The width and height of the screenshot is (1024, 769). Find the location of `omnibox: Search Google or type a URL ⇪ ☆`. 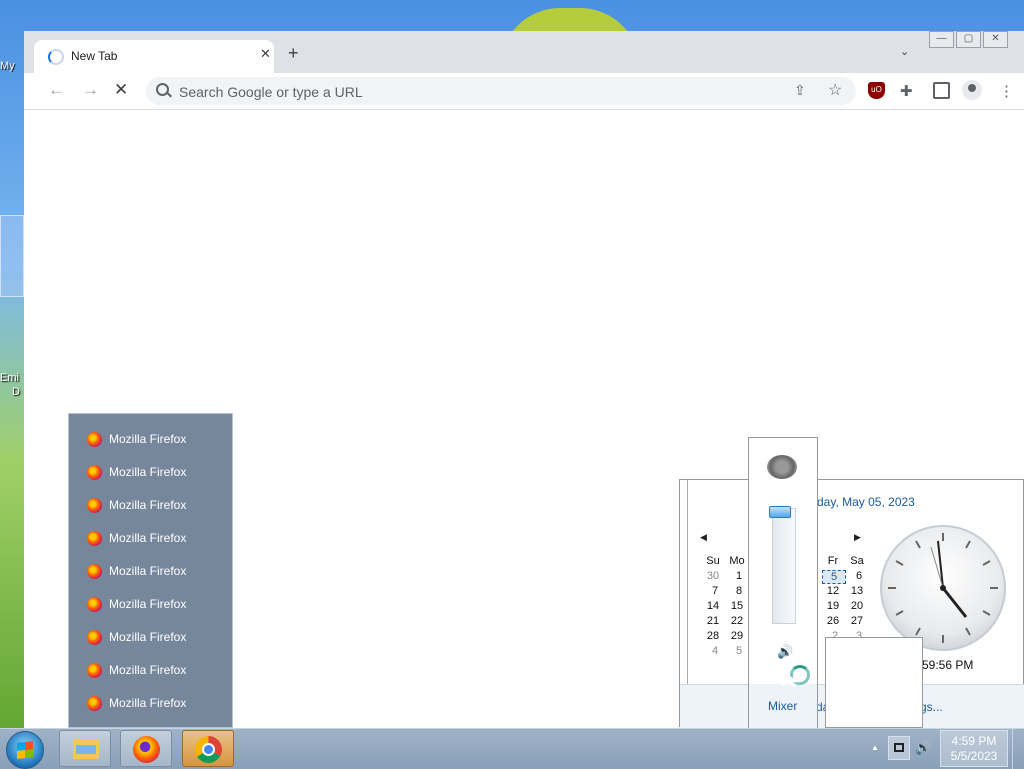

omnibox: Search Google or type a URL ⇪ ☆ is located at coordinates (501, 91).